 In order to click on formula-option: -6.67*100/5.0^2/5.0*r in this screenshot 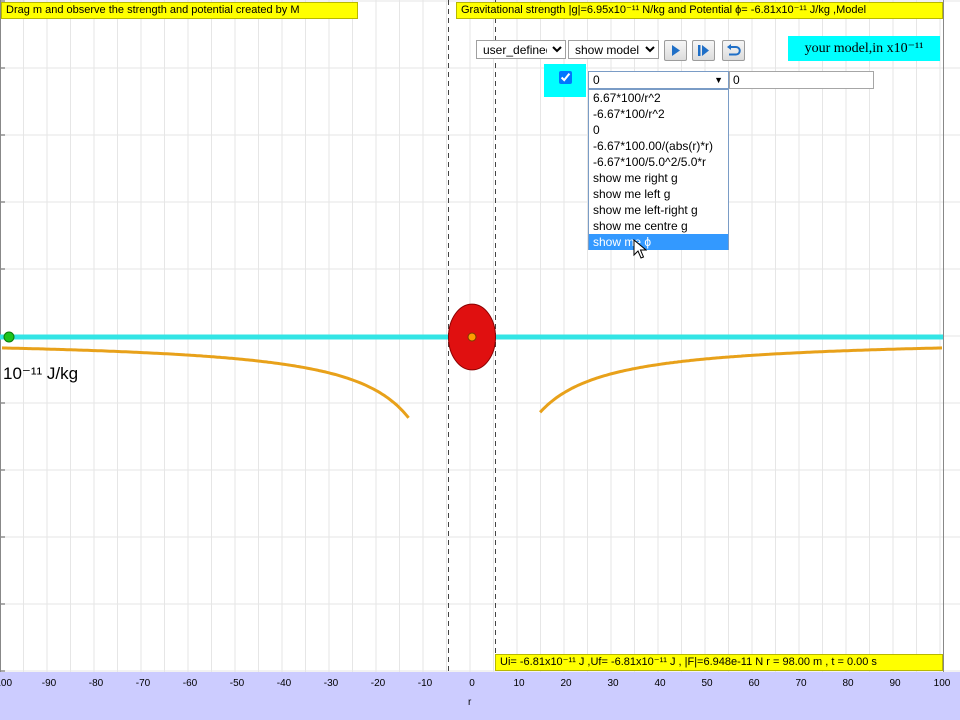, I will do `click(658, 162)`.